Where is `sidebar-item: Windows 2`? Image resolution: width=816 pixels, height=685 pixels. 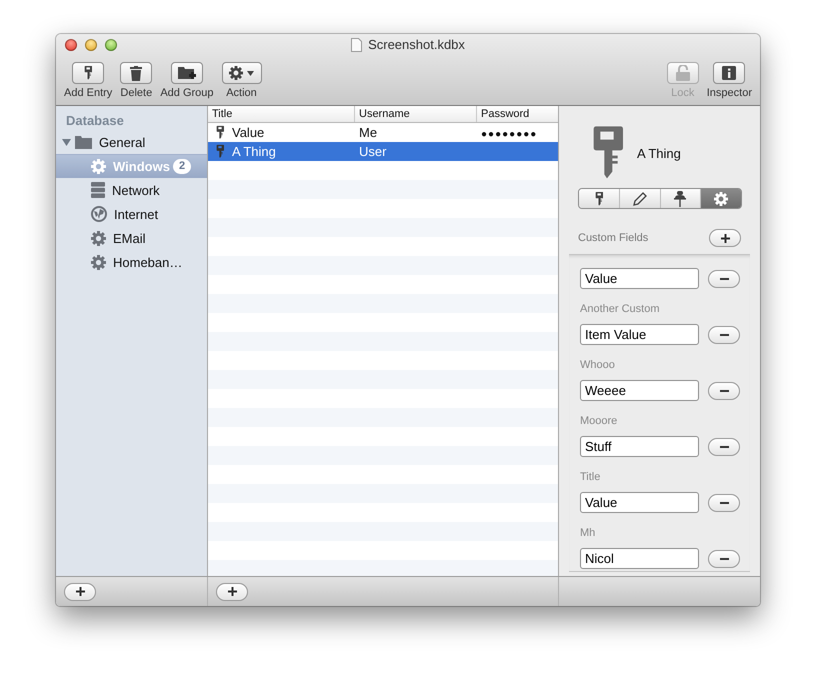
sidebar-item: Windows 2 is located at coordinates (131, 166).